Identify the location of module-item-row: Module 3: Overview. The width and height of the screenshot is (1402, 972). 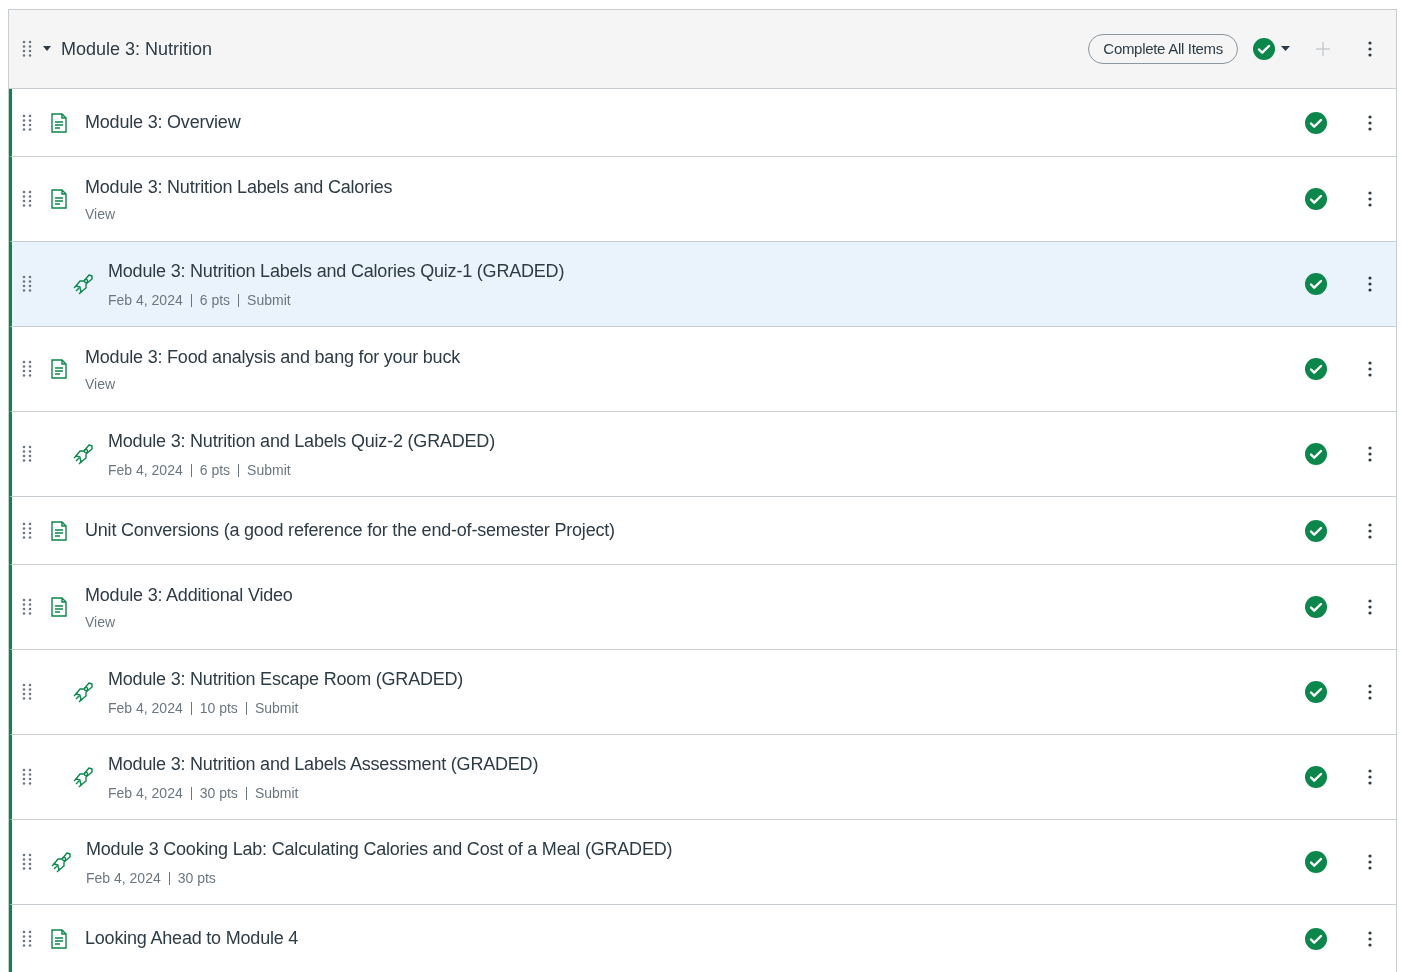
(702, 123).